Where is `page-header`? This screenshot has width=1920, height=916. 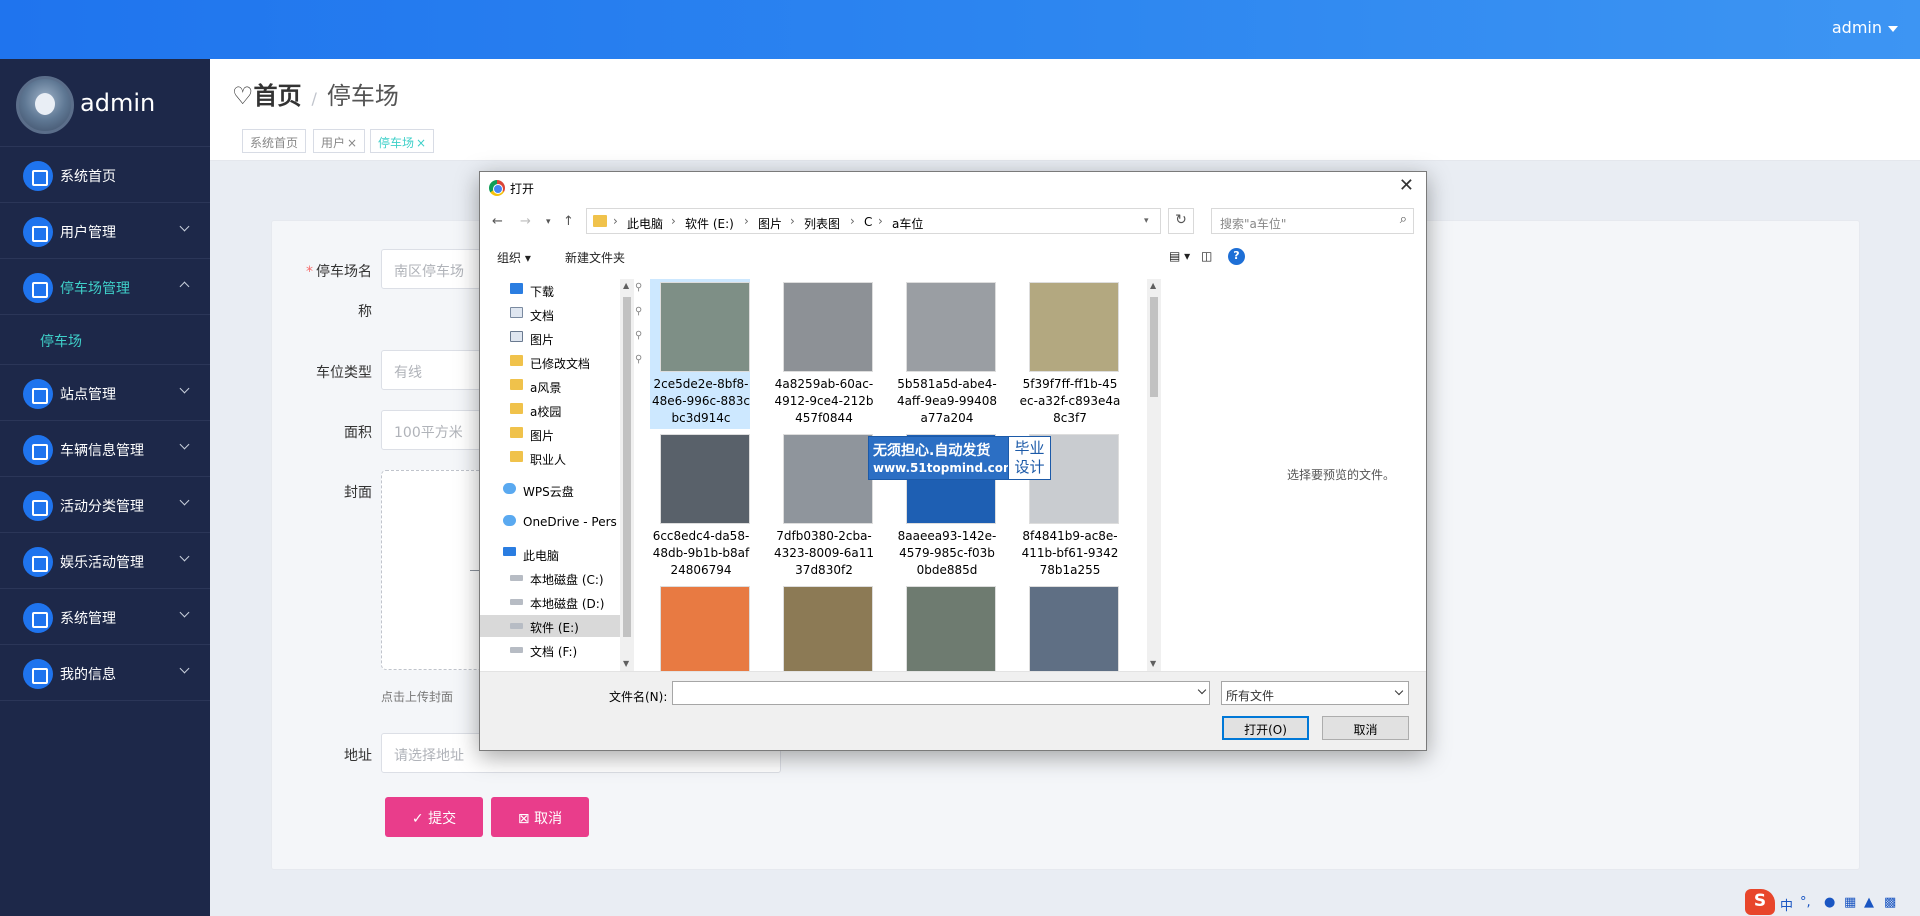
page-header is located at coordinates (1065, 90).